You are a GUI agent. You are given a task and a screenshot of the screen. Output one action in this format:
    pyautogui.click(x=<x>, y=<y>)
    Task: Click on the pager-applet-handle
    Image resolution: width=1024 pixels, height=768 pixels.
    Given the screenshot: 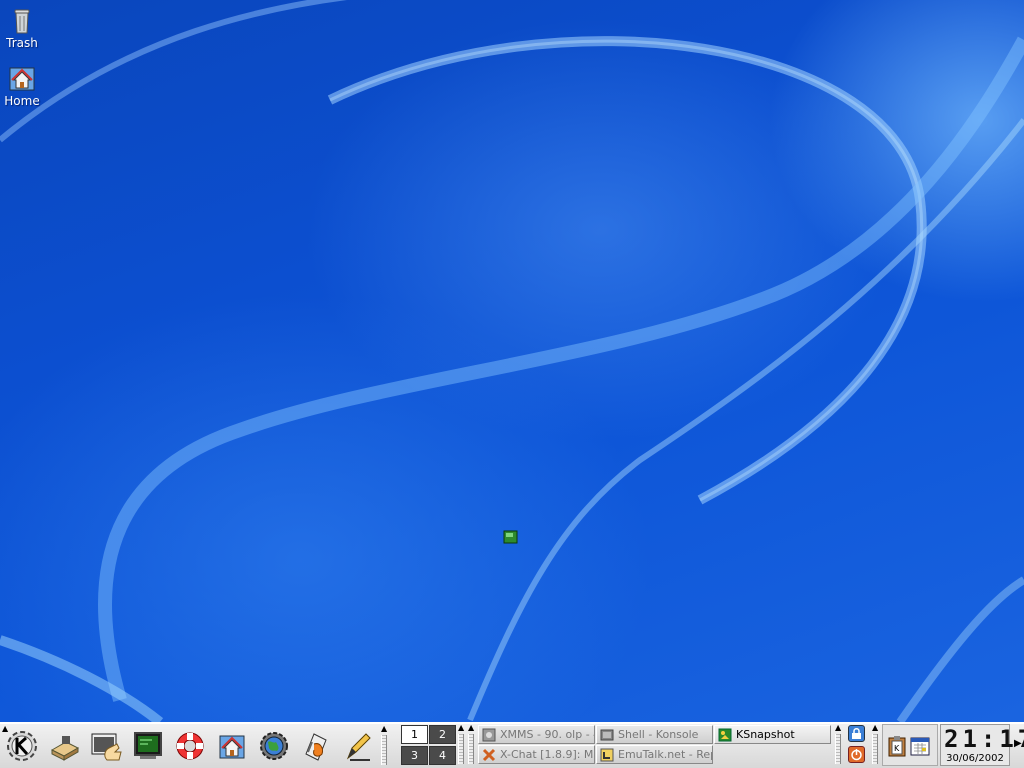 What is the action you would take?
    pyautogui.click(x=461, y=749)
    